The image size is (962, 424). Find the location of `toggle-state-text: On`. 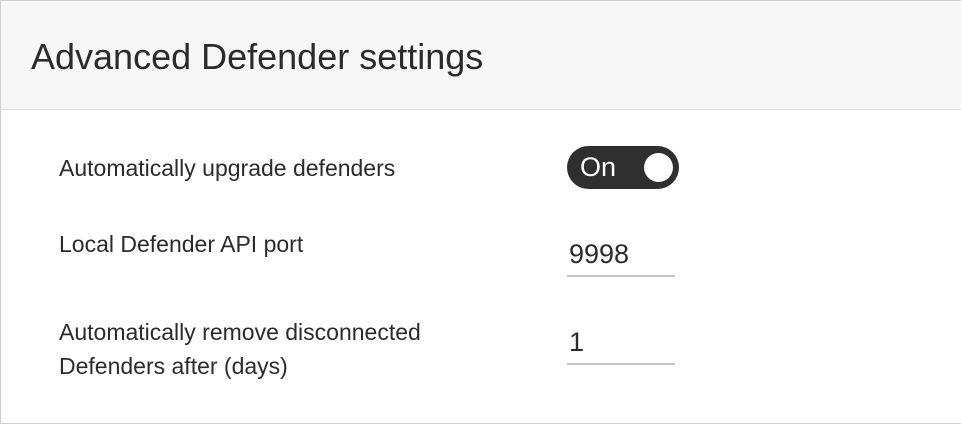

toggle-state-text: On is located at coordinates (598, 167).